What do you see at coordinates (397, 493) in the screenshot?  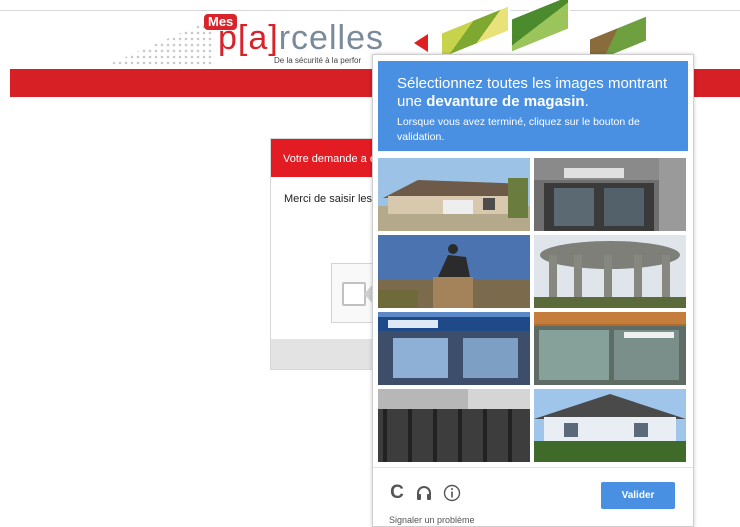 I see `reload-icon: C` at bounding box center [397, 493].